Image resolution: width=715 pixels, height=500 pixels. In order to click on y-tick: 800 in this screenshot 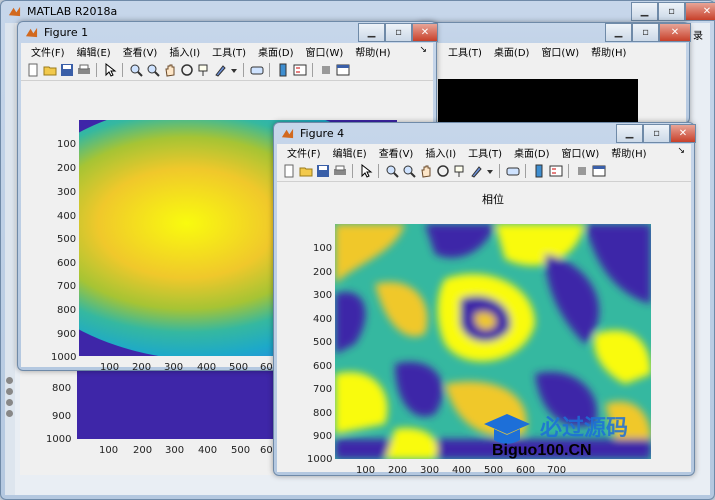, I will do `click(67, 310)`.